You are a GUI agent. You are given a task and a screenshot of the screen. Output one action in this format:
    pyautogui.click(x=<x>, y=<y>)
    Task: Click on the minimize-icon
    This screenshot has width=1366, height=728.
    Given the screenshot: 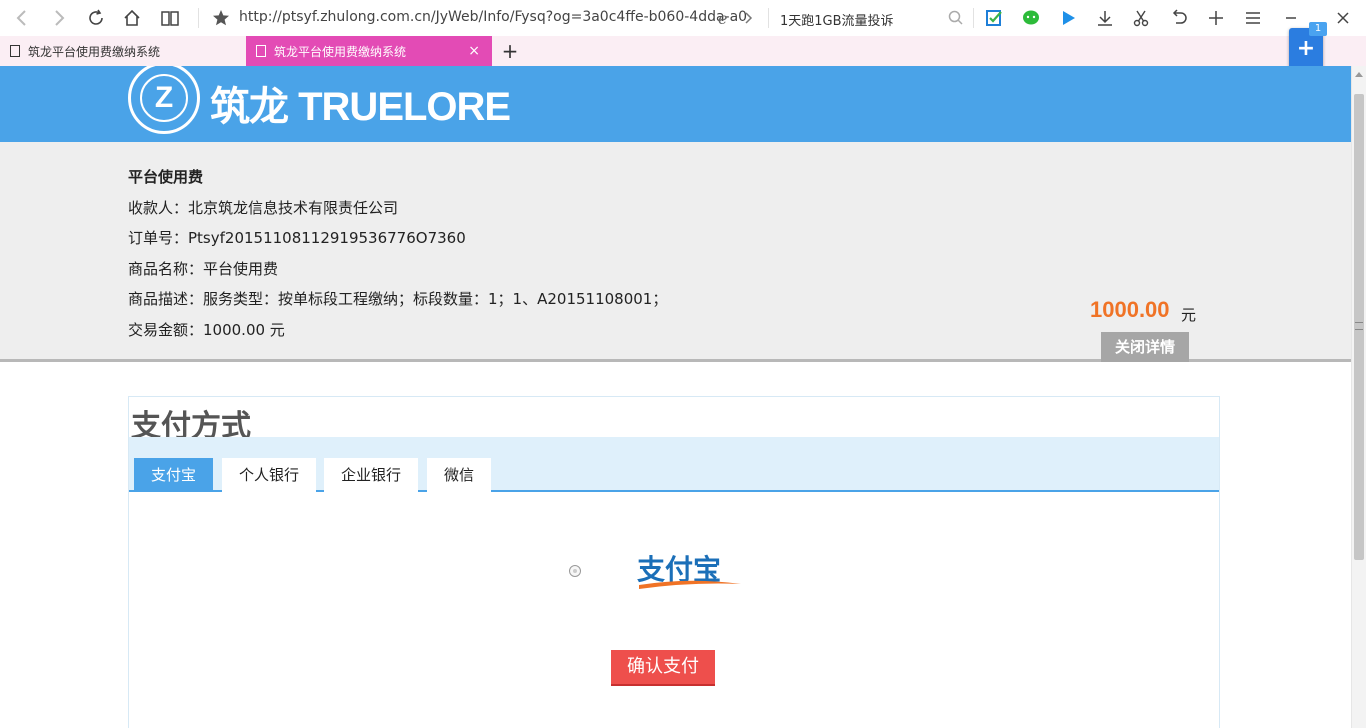 What is the action you would take?
    pyautogui.click(x=1291, y=18)
    